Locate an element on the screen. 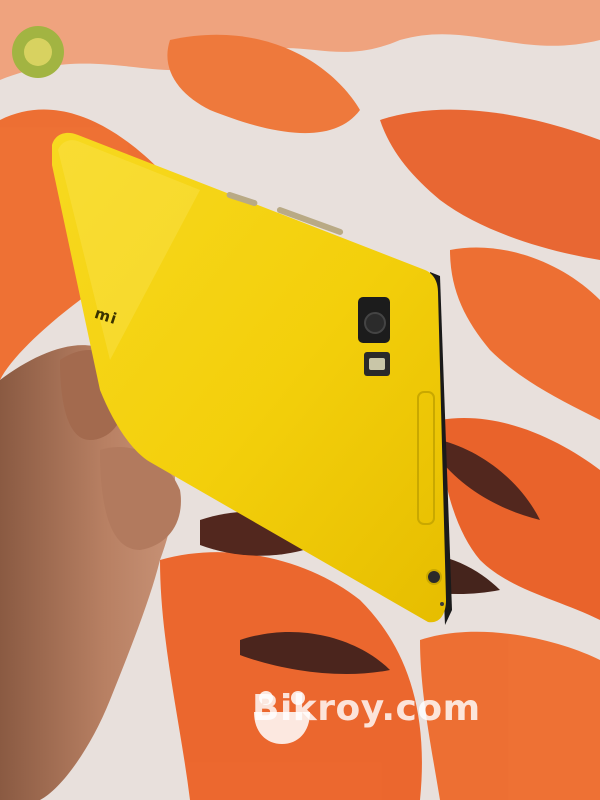  watermark: Bikroy.com is located at coordinates (366, 716).